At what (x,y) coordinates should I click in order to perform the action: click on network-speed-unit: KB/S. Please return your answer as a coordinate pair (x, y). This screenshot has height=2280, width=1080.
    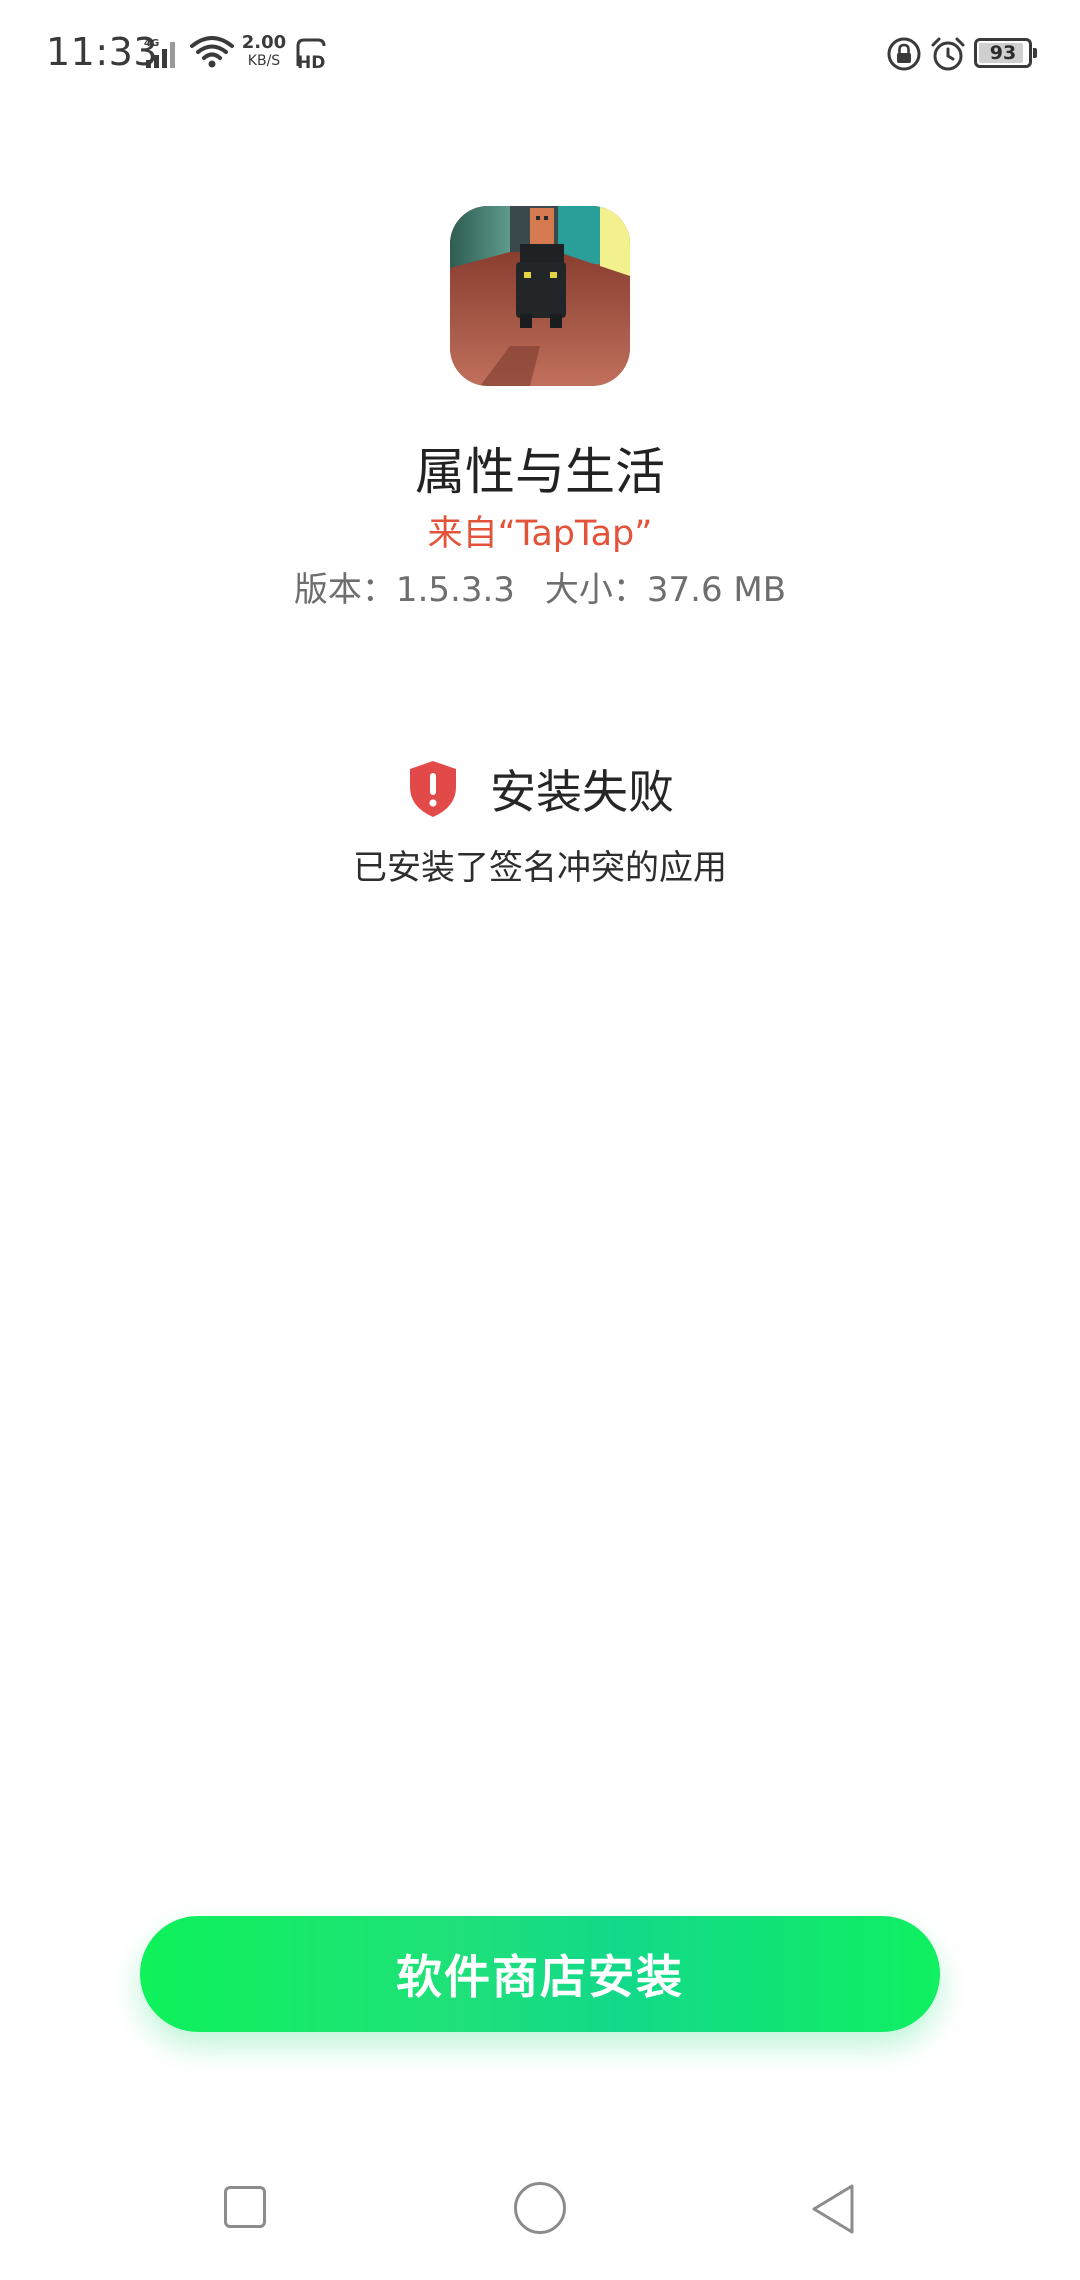
    Looking at the image, I should click on (264, 61).